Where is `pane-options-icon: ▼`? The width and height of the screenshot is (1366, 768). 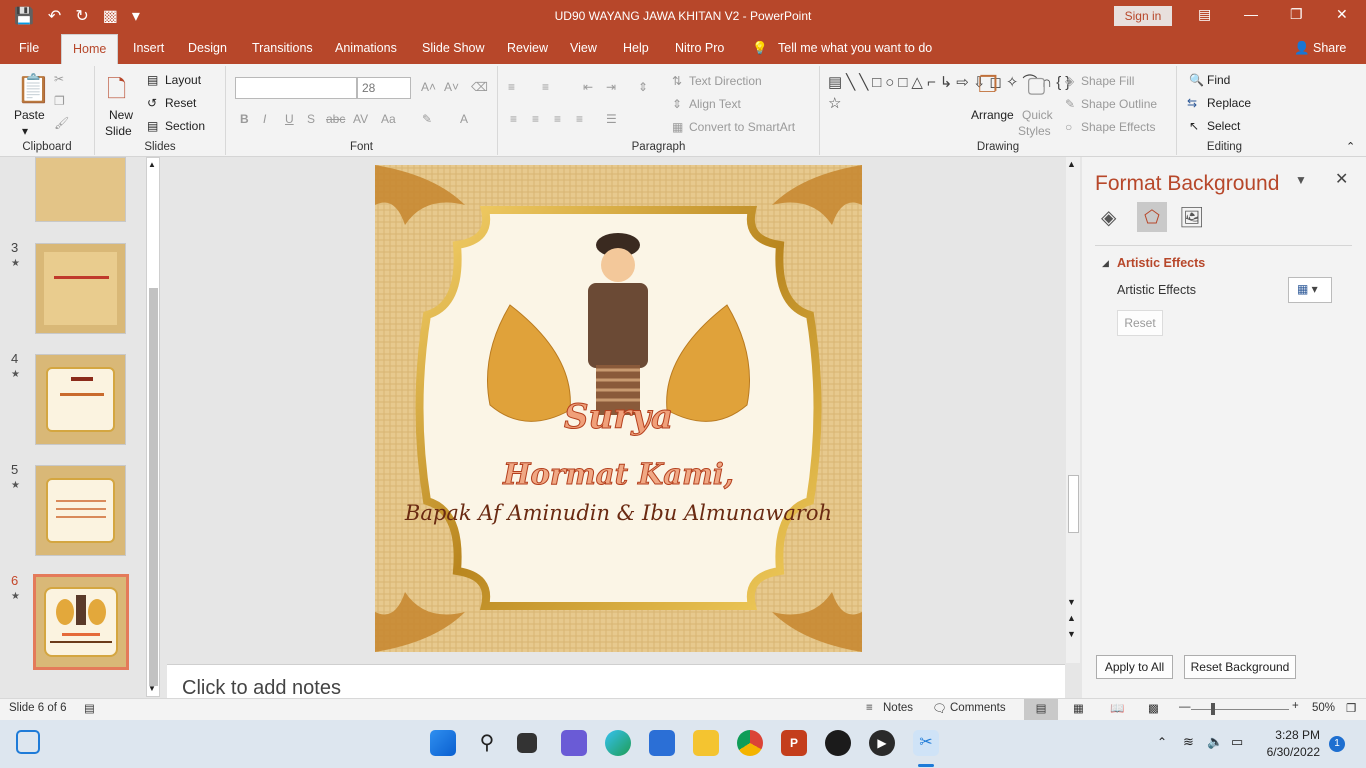 pane-options-icon: ▼ is located at coordinates (1301, 180).